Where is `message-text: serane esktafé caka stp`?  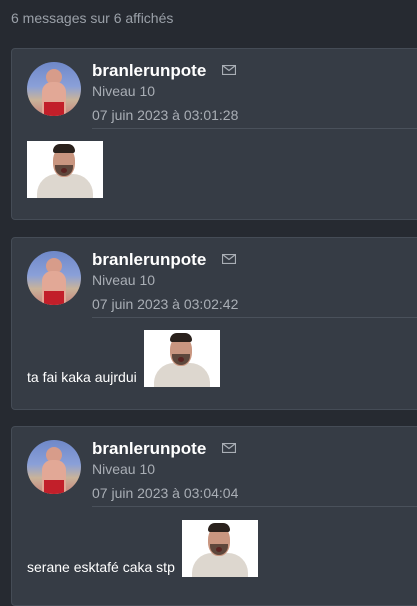 message-text: serane esktafé caka stp is located at coordinates (101, 567).